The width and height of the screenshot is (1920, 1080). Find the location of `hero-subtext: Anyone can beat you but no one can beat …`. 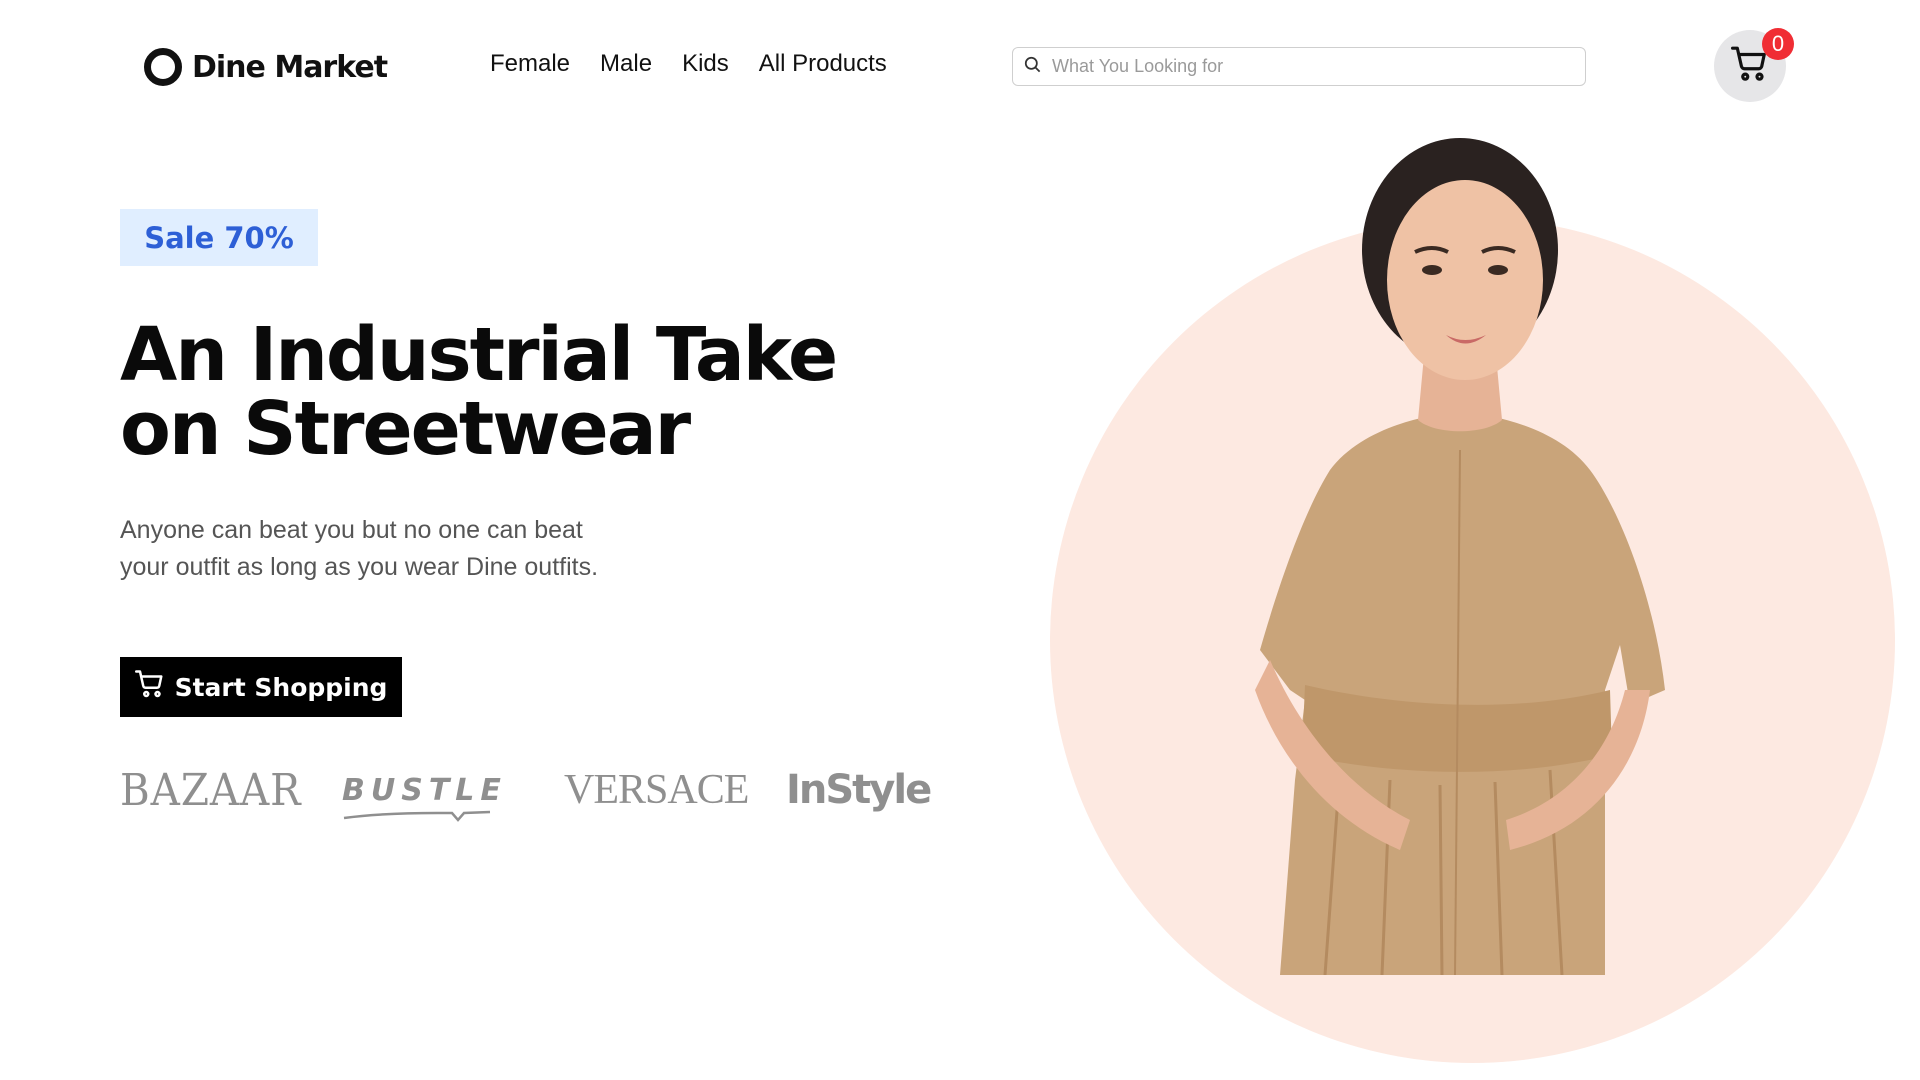

hero-subtext: Anyone can beat you but no one can beat … is located at coordinates (385, 549).